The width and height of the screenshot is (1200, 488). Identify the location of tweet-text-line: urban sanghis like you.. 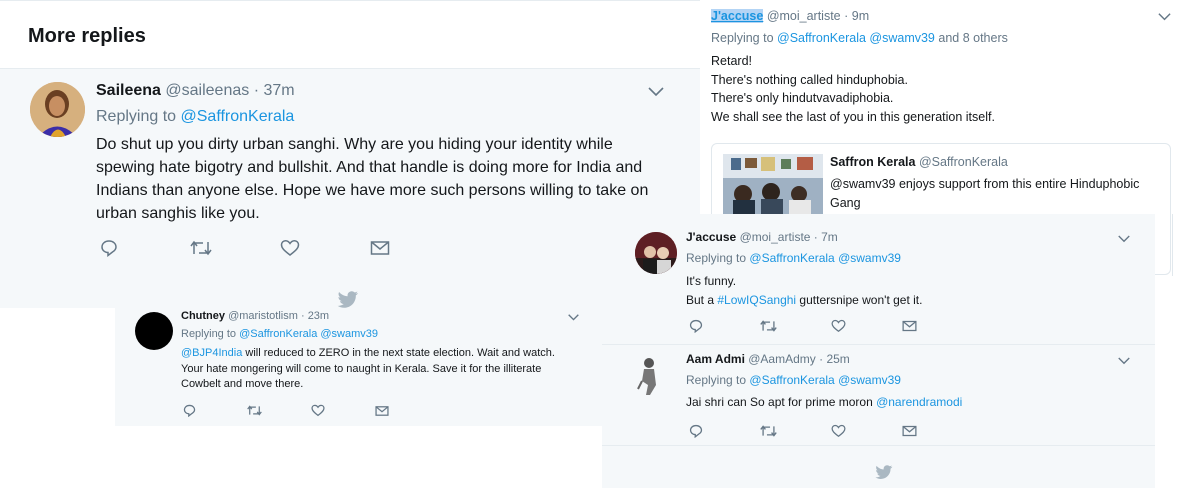
(178, 213).